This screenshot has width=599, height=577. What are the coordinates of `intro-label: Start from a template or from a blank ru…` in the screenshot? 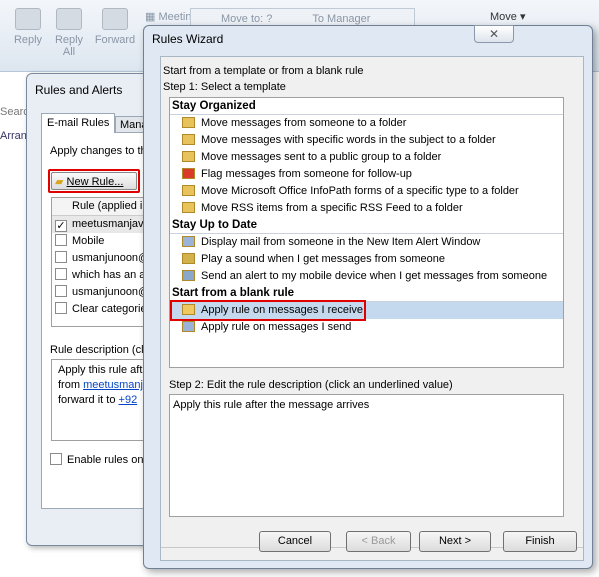 It's located at (263, 71).